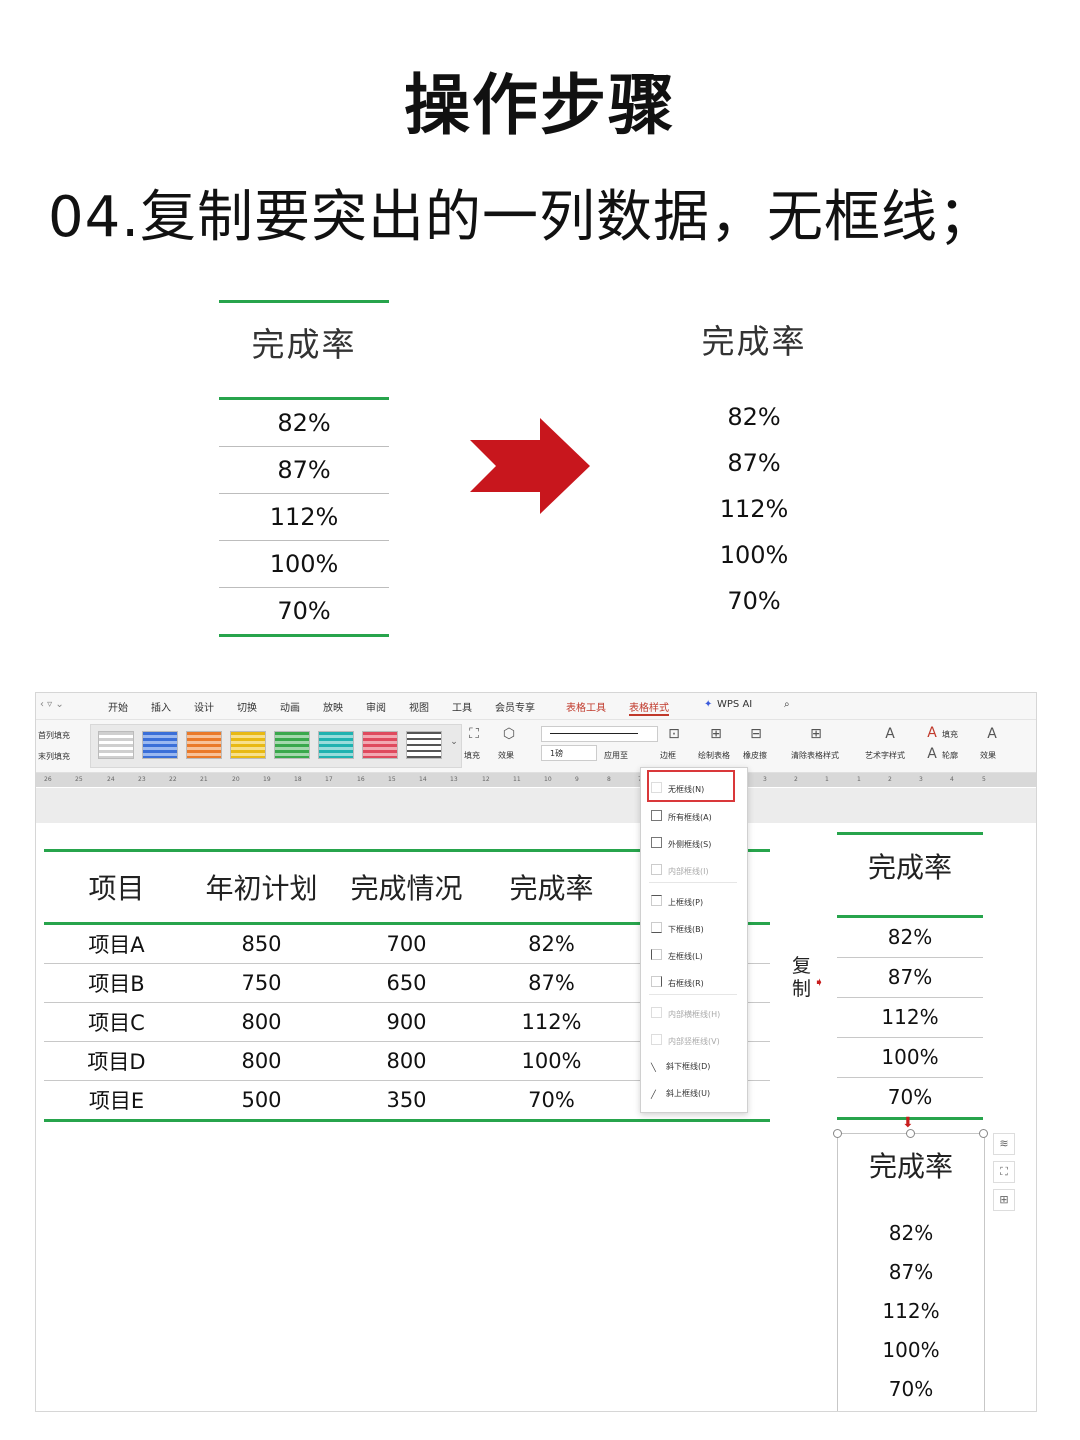 Image resolution: width=1080 pixels, height=1440 pixels. Describe the element at coordinates (714, 755) in the screenshot. I see `draw-table-button: 绘制表格` at that location.